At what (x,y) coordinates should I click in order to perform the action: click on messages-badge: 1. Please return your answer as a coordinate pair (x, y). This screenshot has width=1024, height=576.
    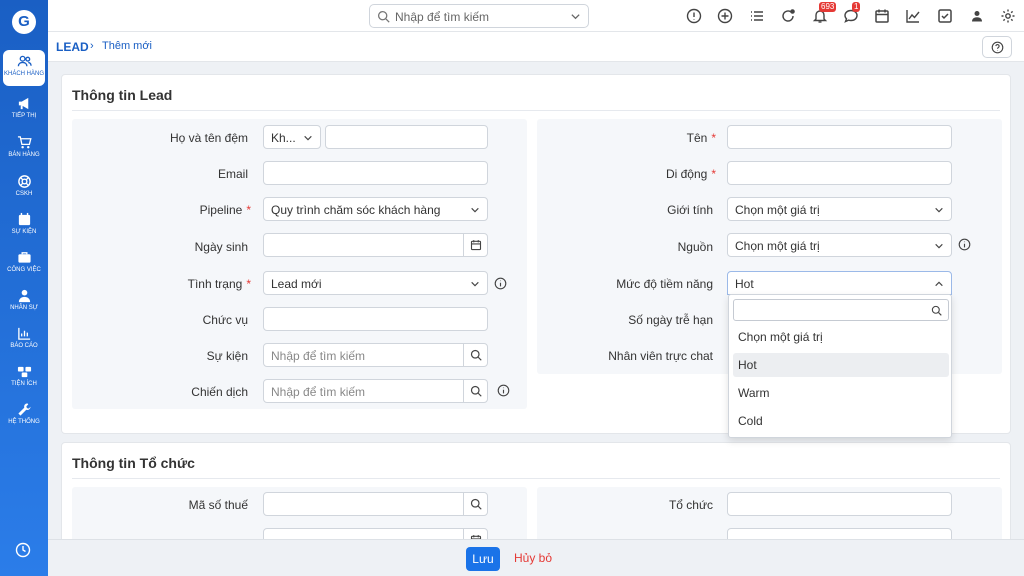
    Looking at the image, I should click on (856, 7).